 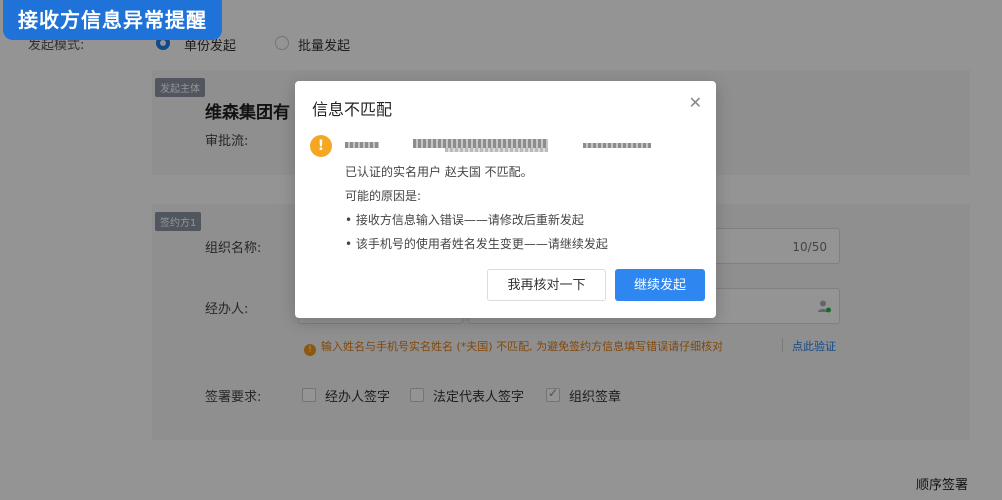 I want to click on banner-title: 接收方信息异常提醒, so click(x=112, y=20).